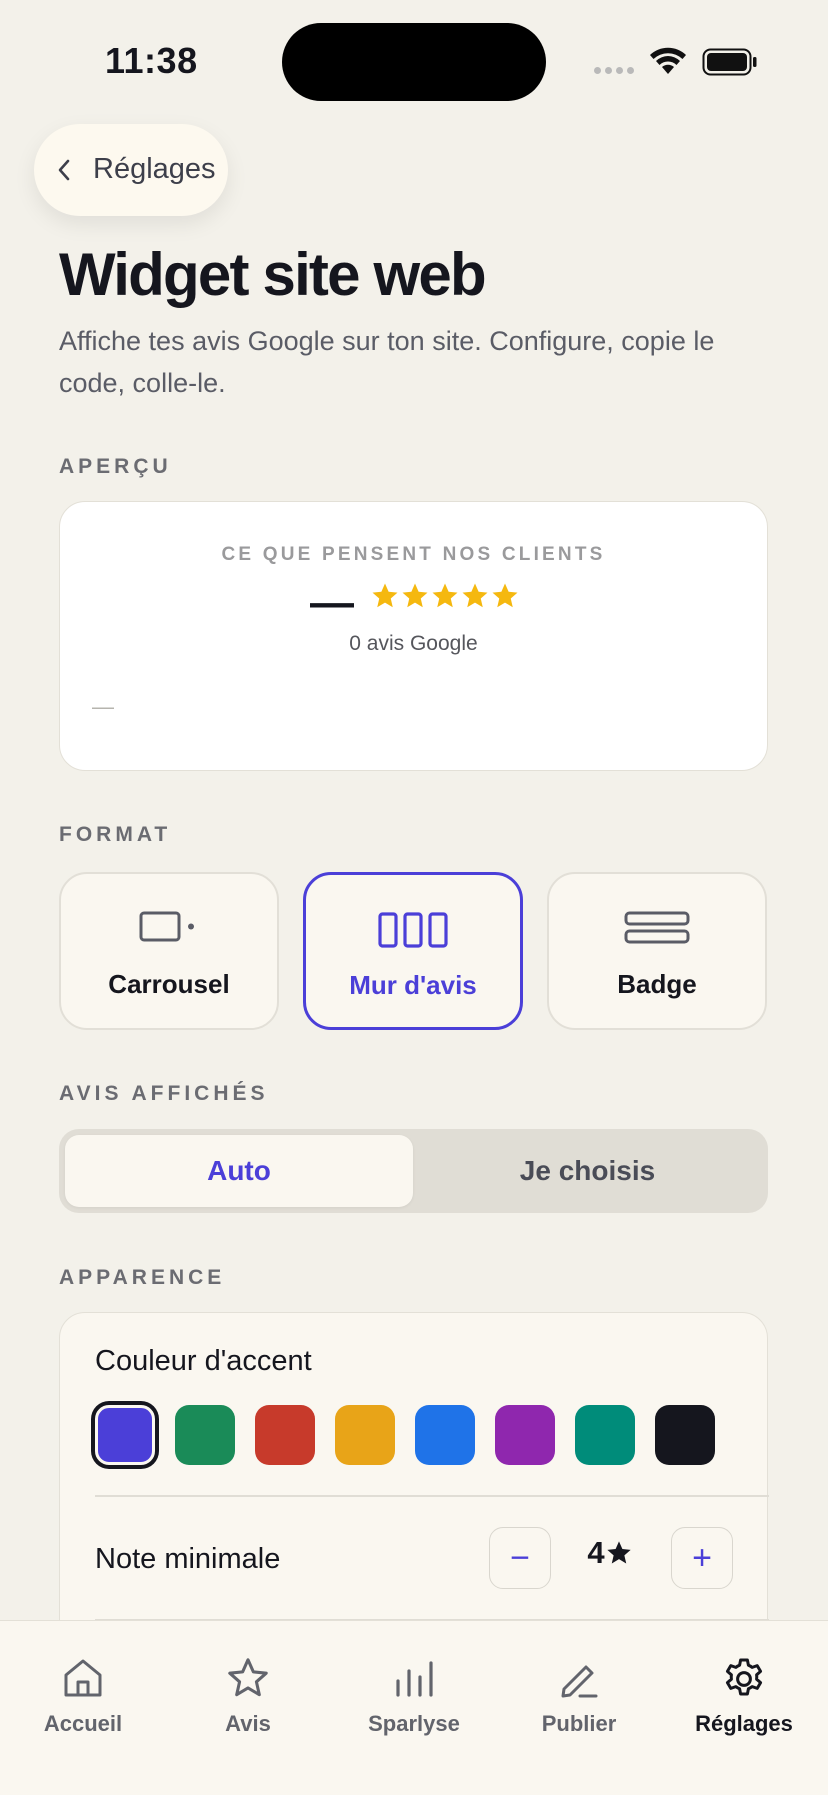 This screenshot has height=1795, width=828. What do you see at coordinates (64, 170) in the screenshot?
I see `chevron-left-icon` at bounding box center [64, 170].